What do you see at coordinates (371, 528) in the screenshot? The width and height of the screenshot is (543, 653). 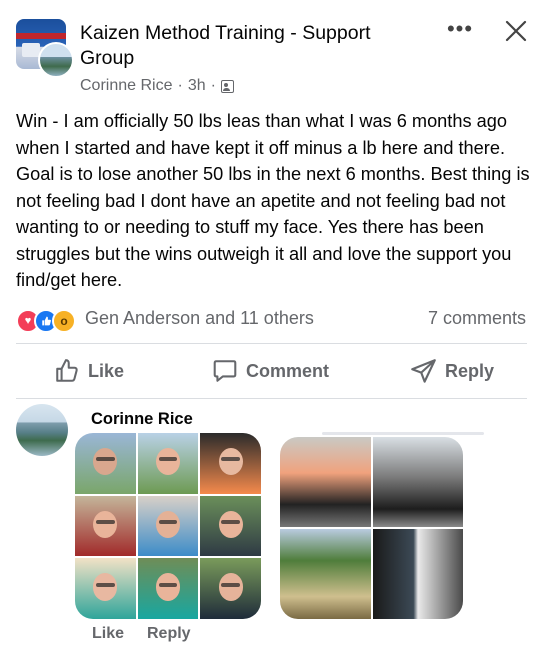 I see `comment-photo-progress` at bounding box center [371, 528].